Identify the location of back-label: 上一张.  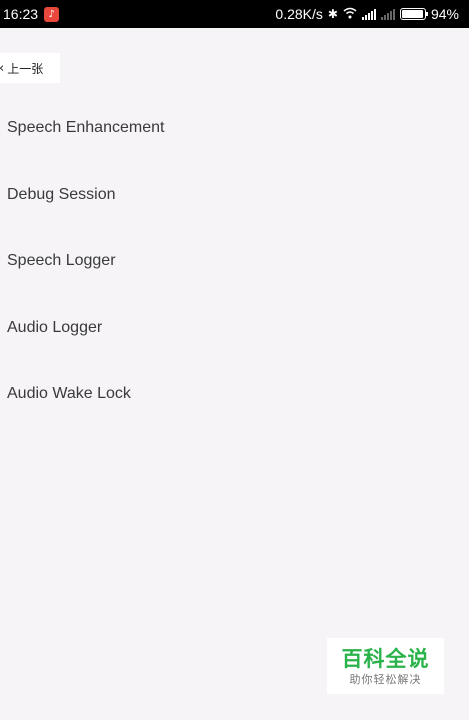
(25, 68).